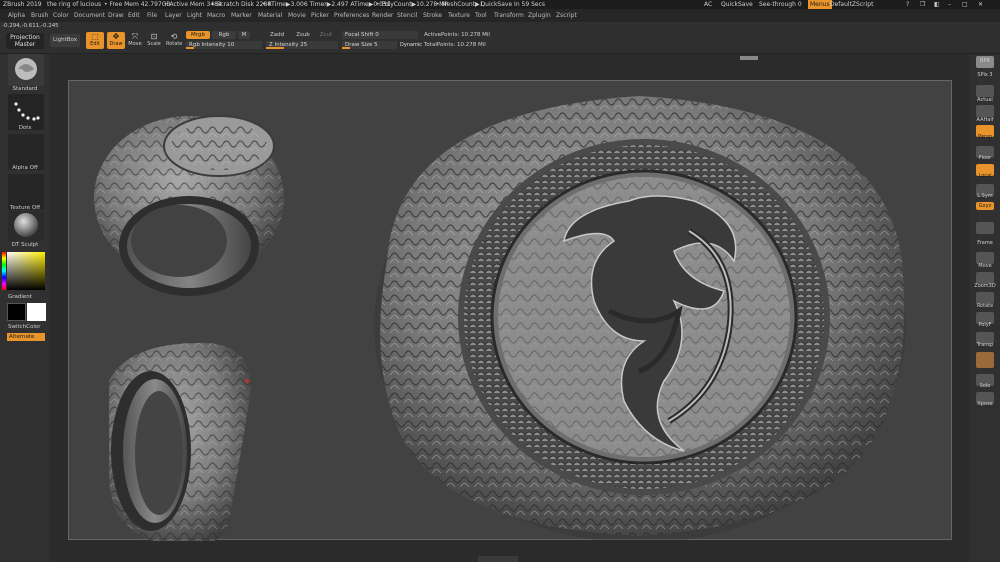  Describe the element at coordinates (907, 4) in the screenshot. I see `help-icon: ?` at that location.